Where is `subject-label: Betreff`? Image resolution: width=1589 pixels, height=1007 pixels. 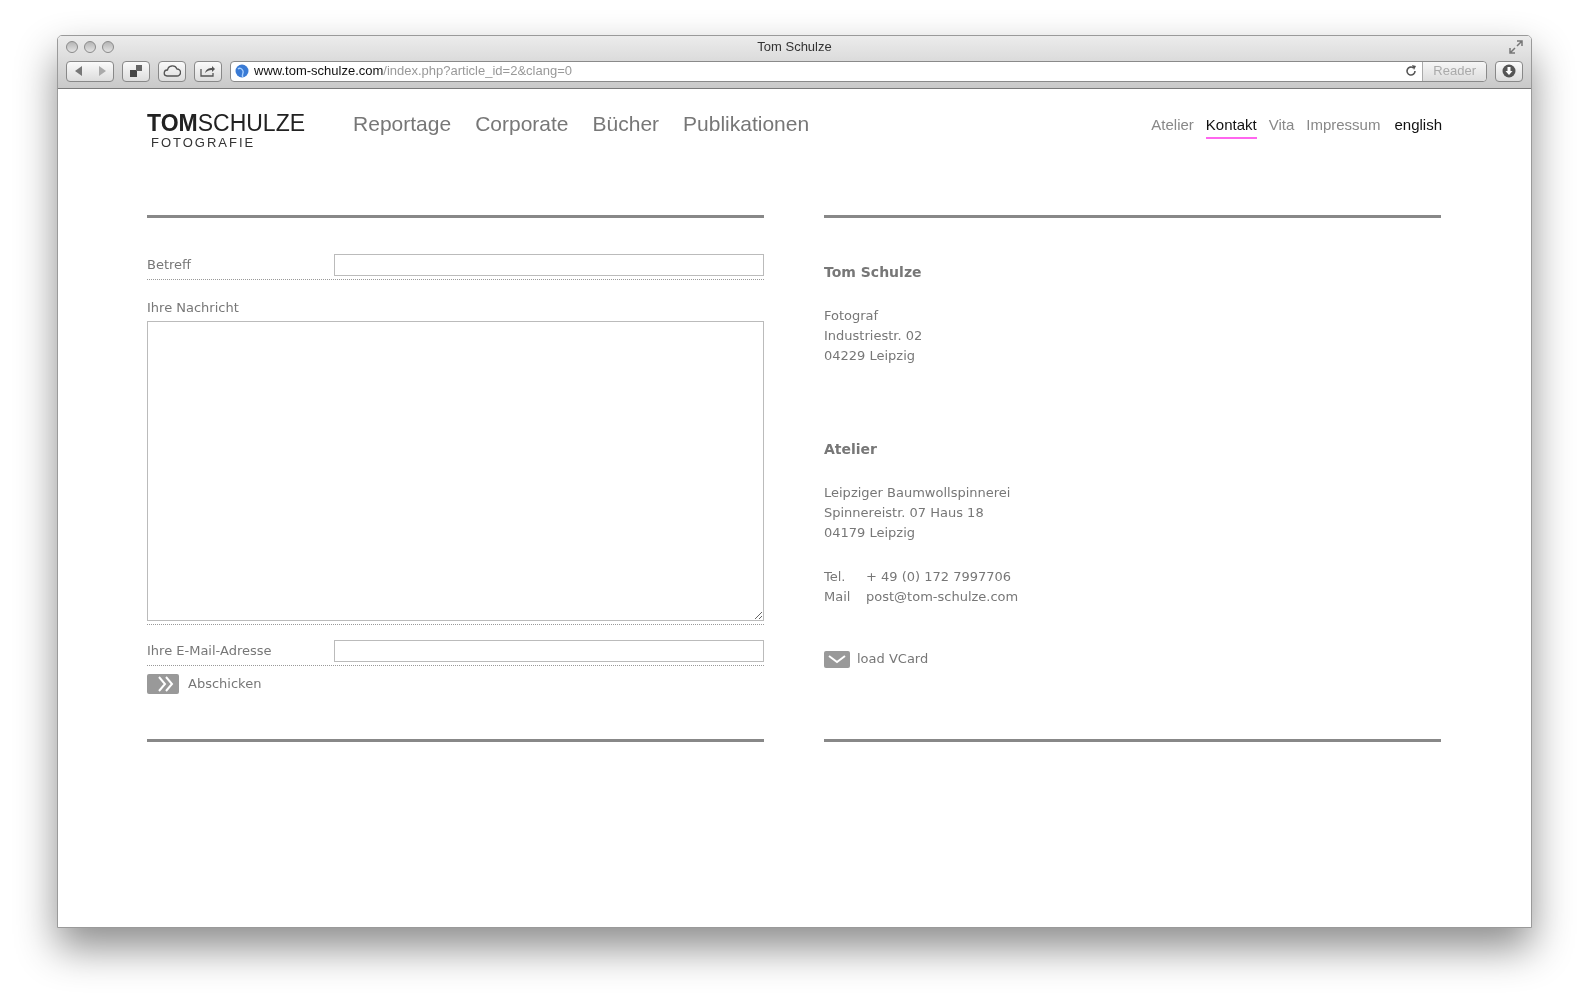 subject-label: Betreff is located at coordinates (170, 265).